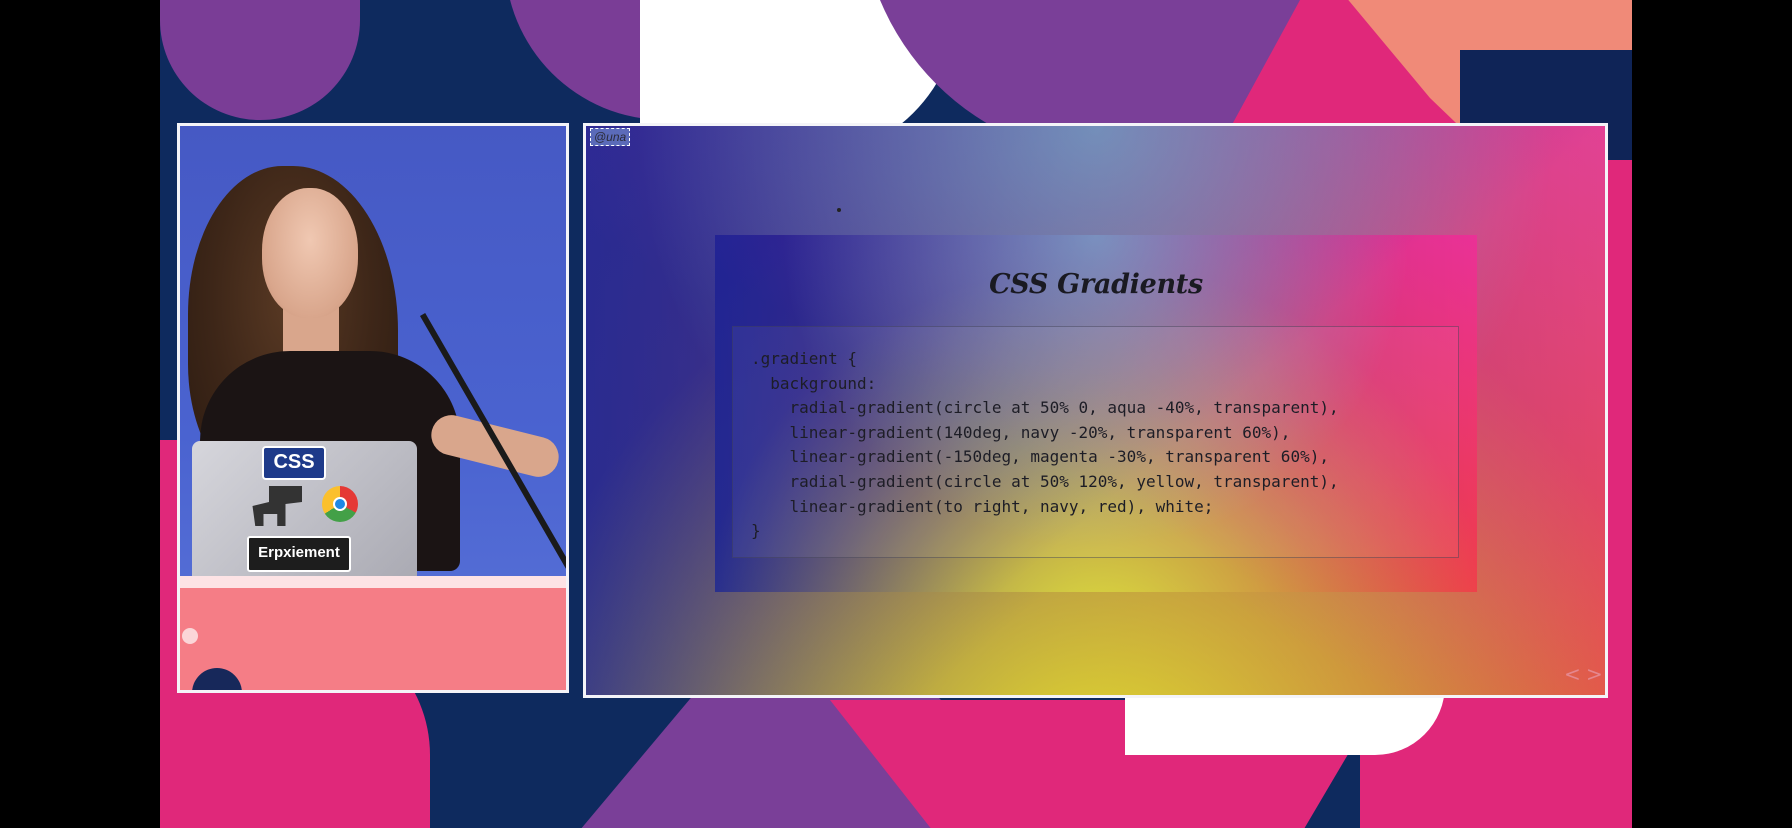  I want to click on previous-slide-button: <, so click(1572, 674).